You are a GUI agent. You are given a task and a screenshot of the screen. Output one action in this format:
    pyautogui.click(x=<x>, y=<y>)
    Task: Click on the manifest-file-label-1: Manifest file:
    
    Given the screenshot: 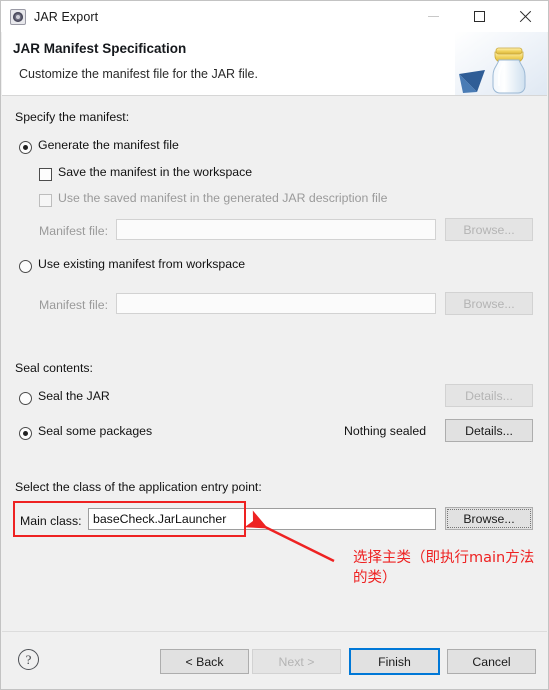 What is the action you would take?
    pyautogui.click(x=74, y=231)
    